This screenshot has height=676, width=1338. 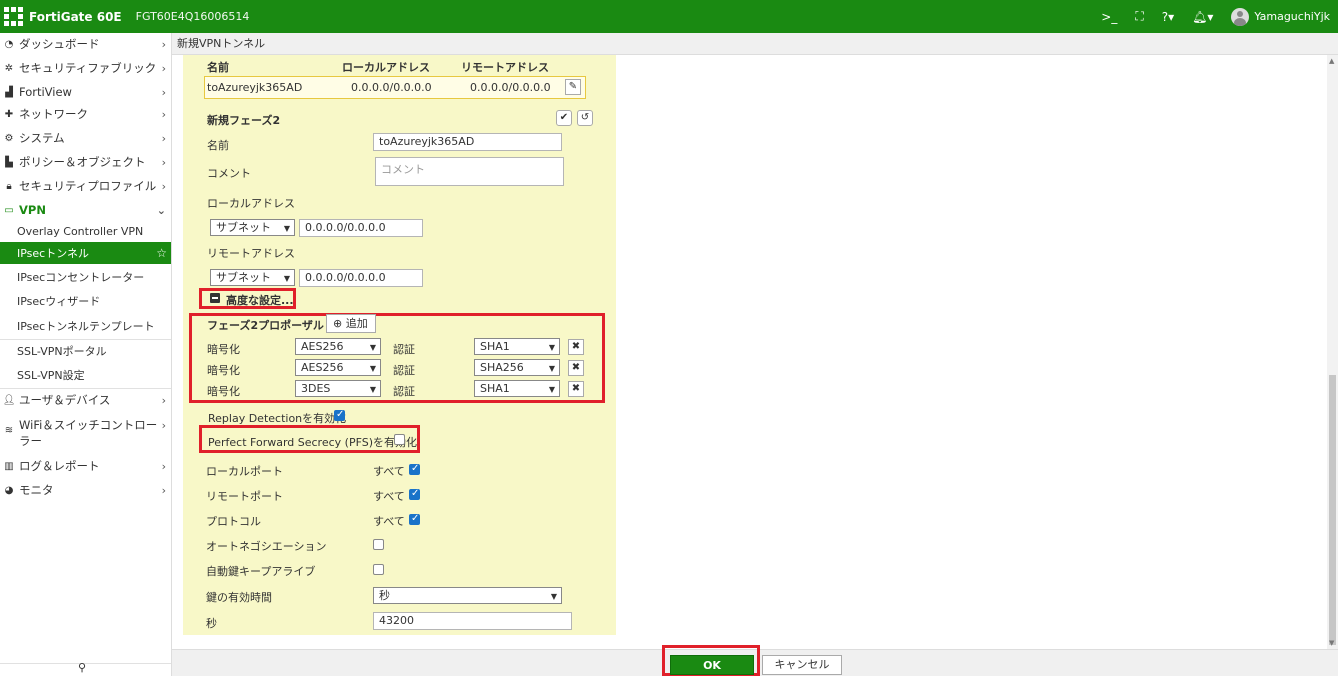 What do you see at coordinates (389, 521) in the screenshot?
I see `protocol-all-label: すべて` at bounding box center [389, 521].